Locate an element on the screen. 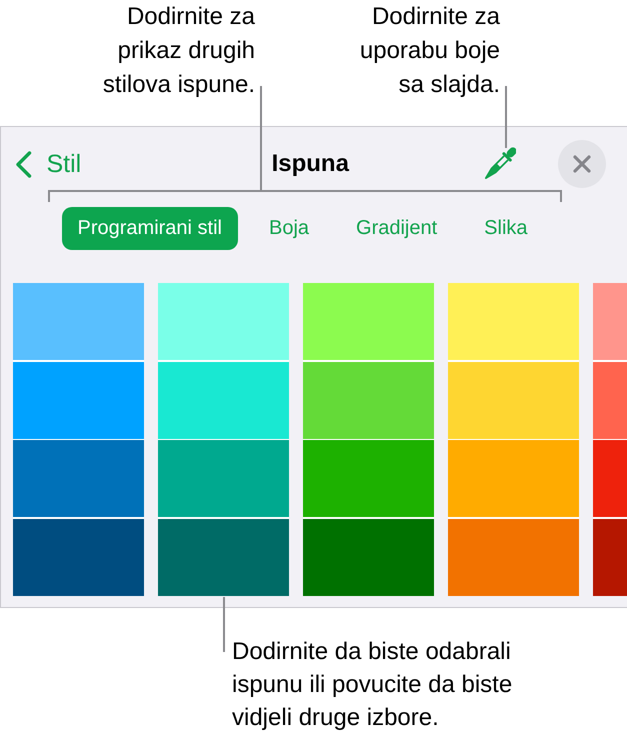 The height and width of the screenshot is (748, 627). panel-title: Ispuna is located at coordinates (310, 164).